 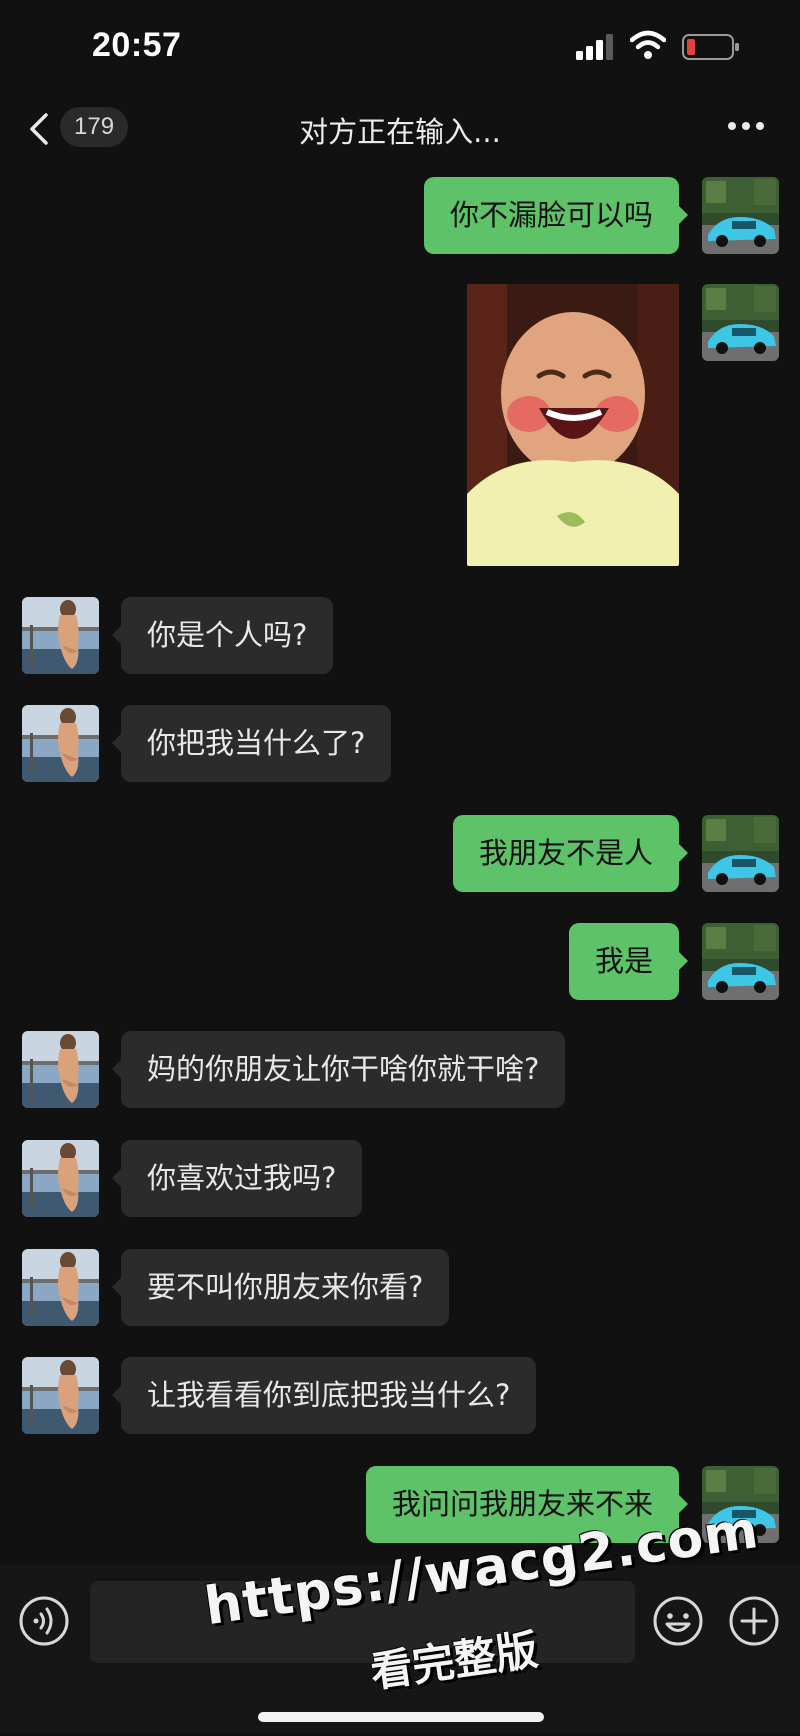 I want to click on received-message-bubble: 你把我当什么了?, so click(x=251, y=743).